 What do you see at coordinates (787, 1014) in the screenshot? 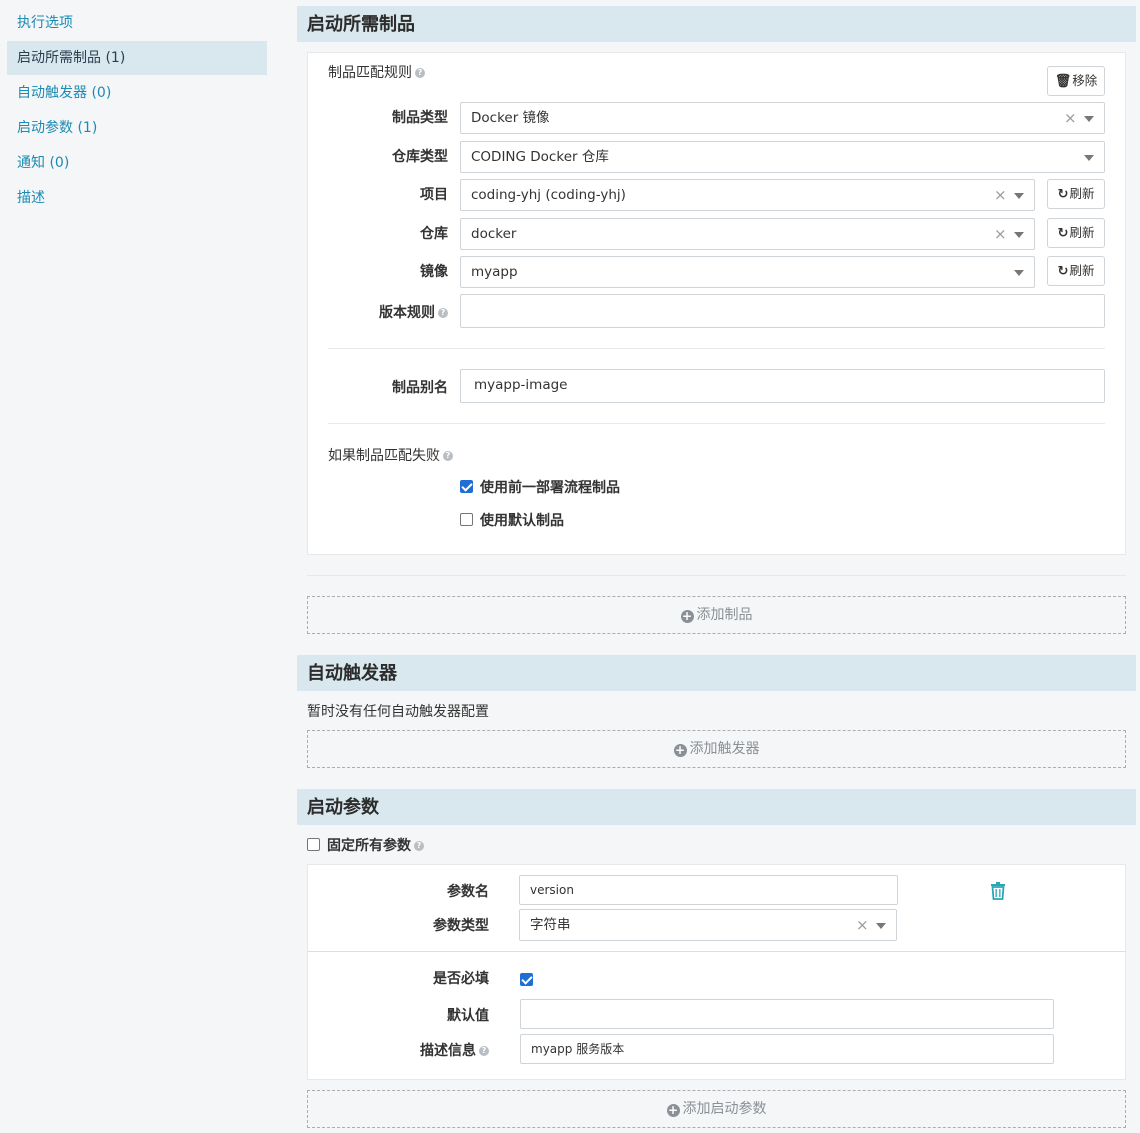
I see `default-value-input` at bounding box center [787, 1014].